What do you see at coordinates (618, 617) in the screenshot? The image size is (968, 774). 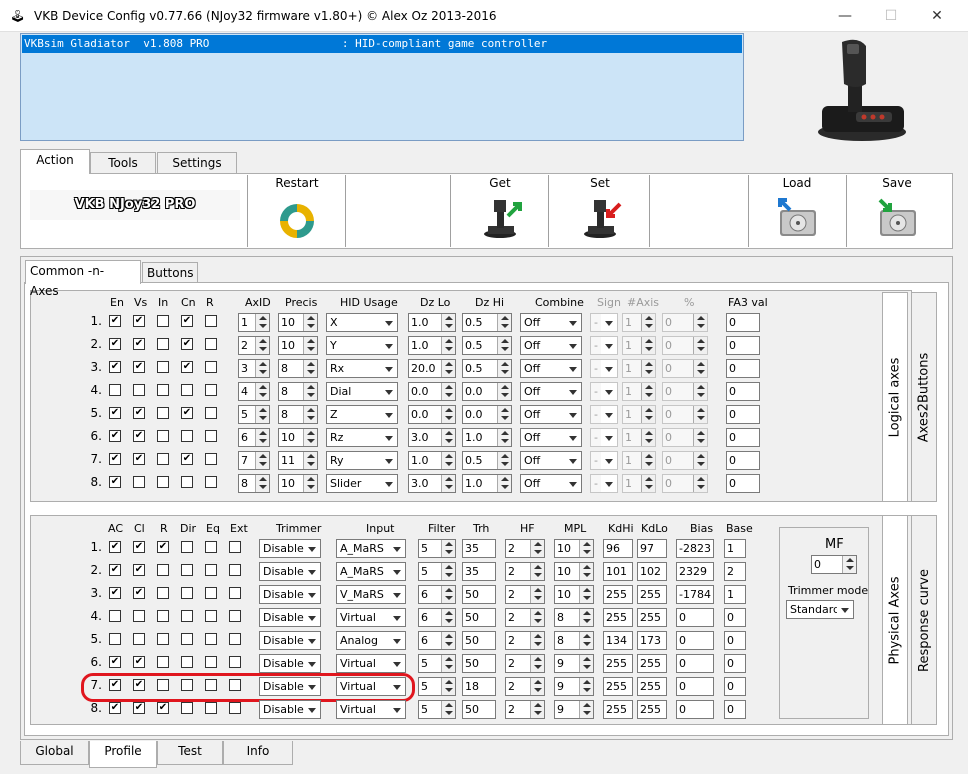 I see `kdhi-field: 255` at bounding box center [618, 617].